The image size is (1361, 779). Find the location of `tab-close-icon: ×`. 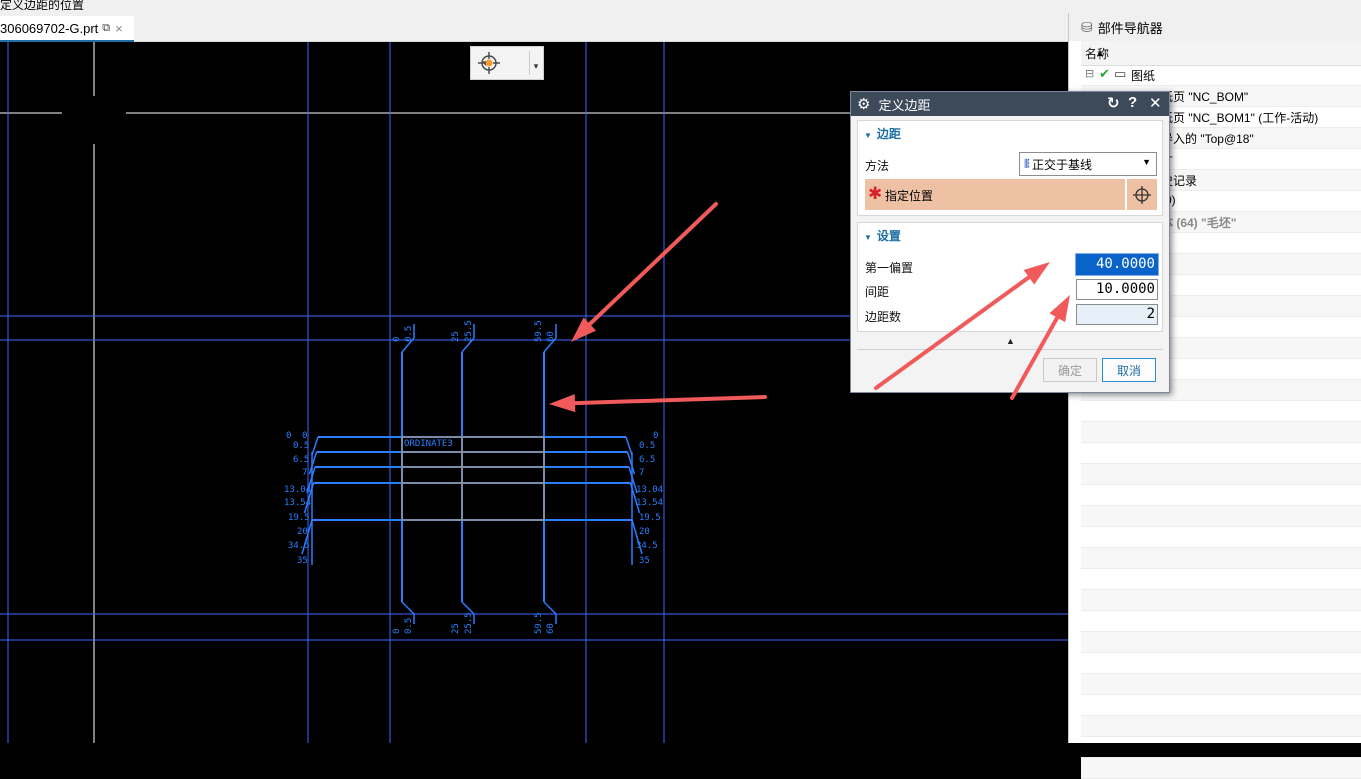

tab-close-icon: × is located at coordinates (119, 28).